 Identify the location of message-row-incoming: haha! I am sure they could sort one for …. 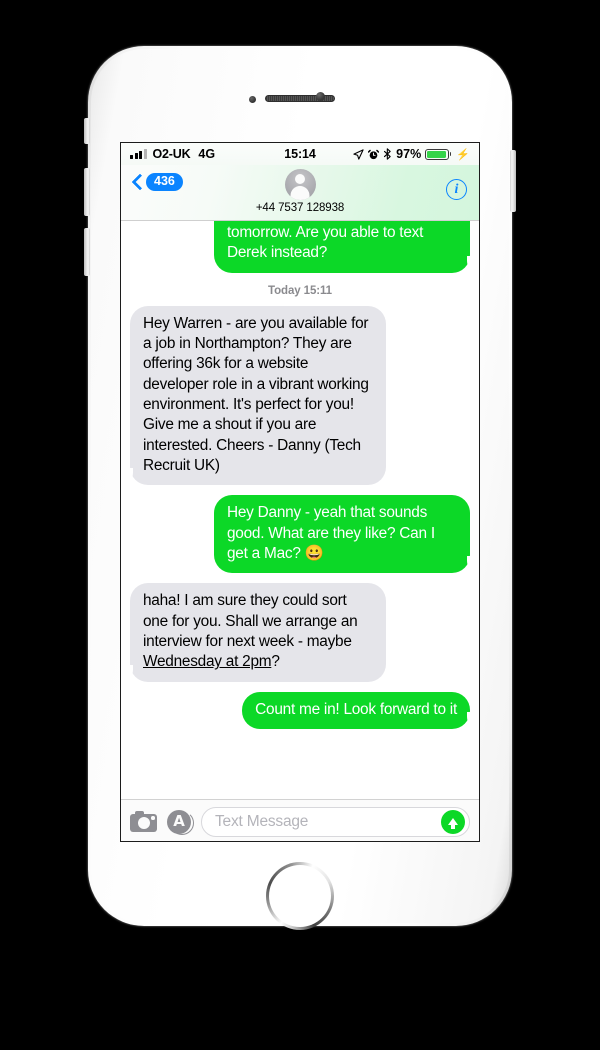
(297, 633).